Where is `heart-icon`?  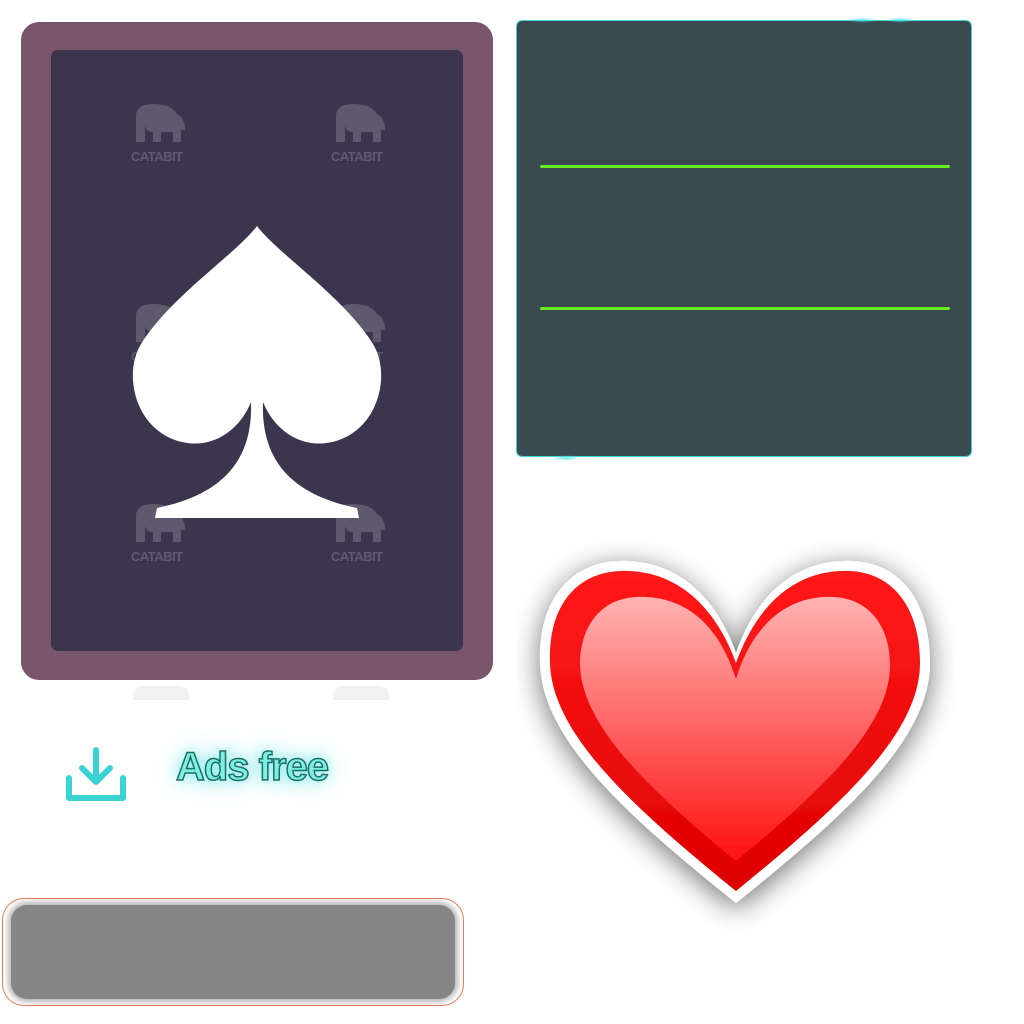 heart-icon is located at coordinates (734, 731).